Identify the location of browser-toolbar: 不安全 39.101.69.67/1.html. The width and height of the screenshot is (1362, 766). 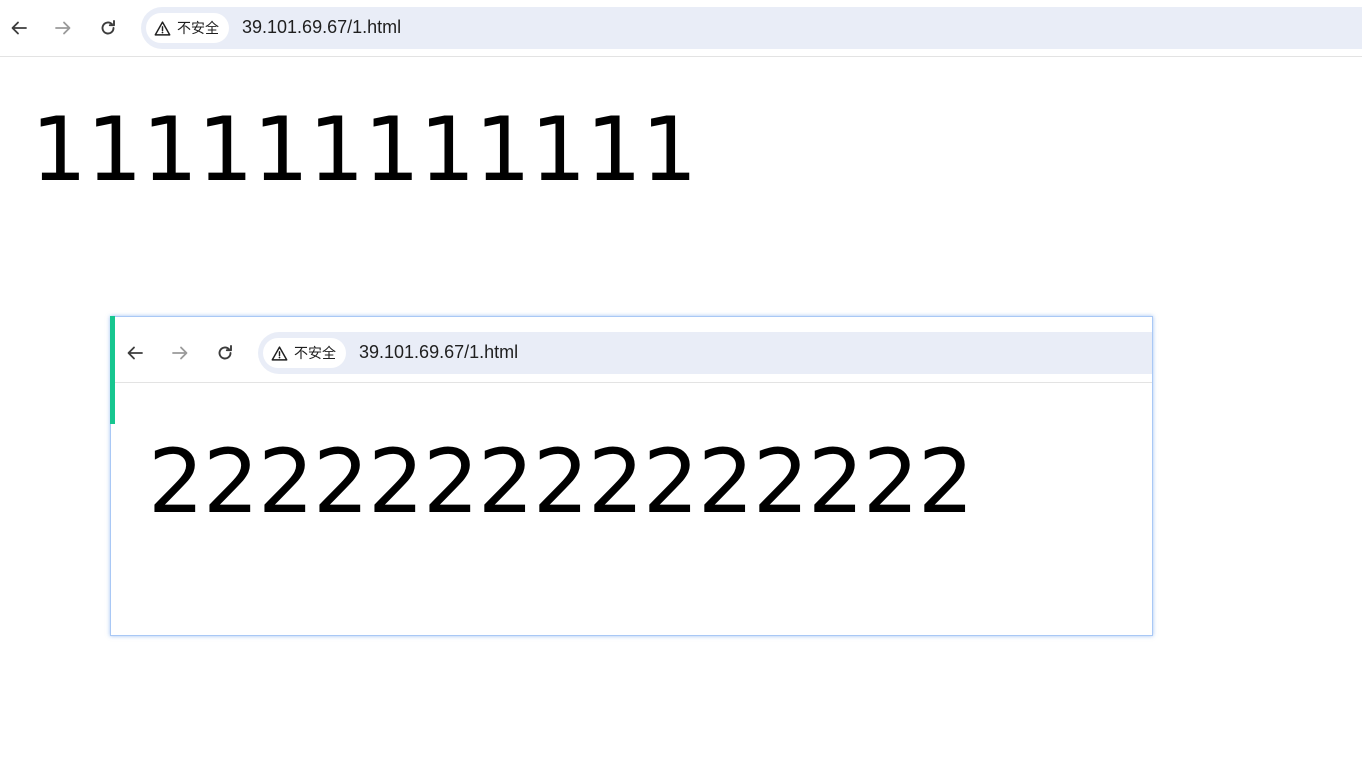
(681, 28).